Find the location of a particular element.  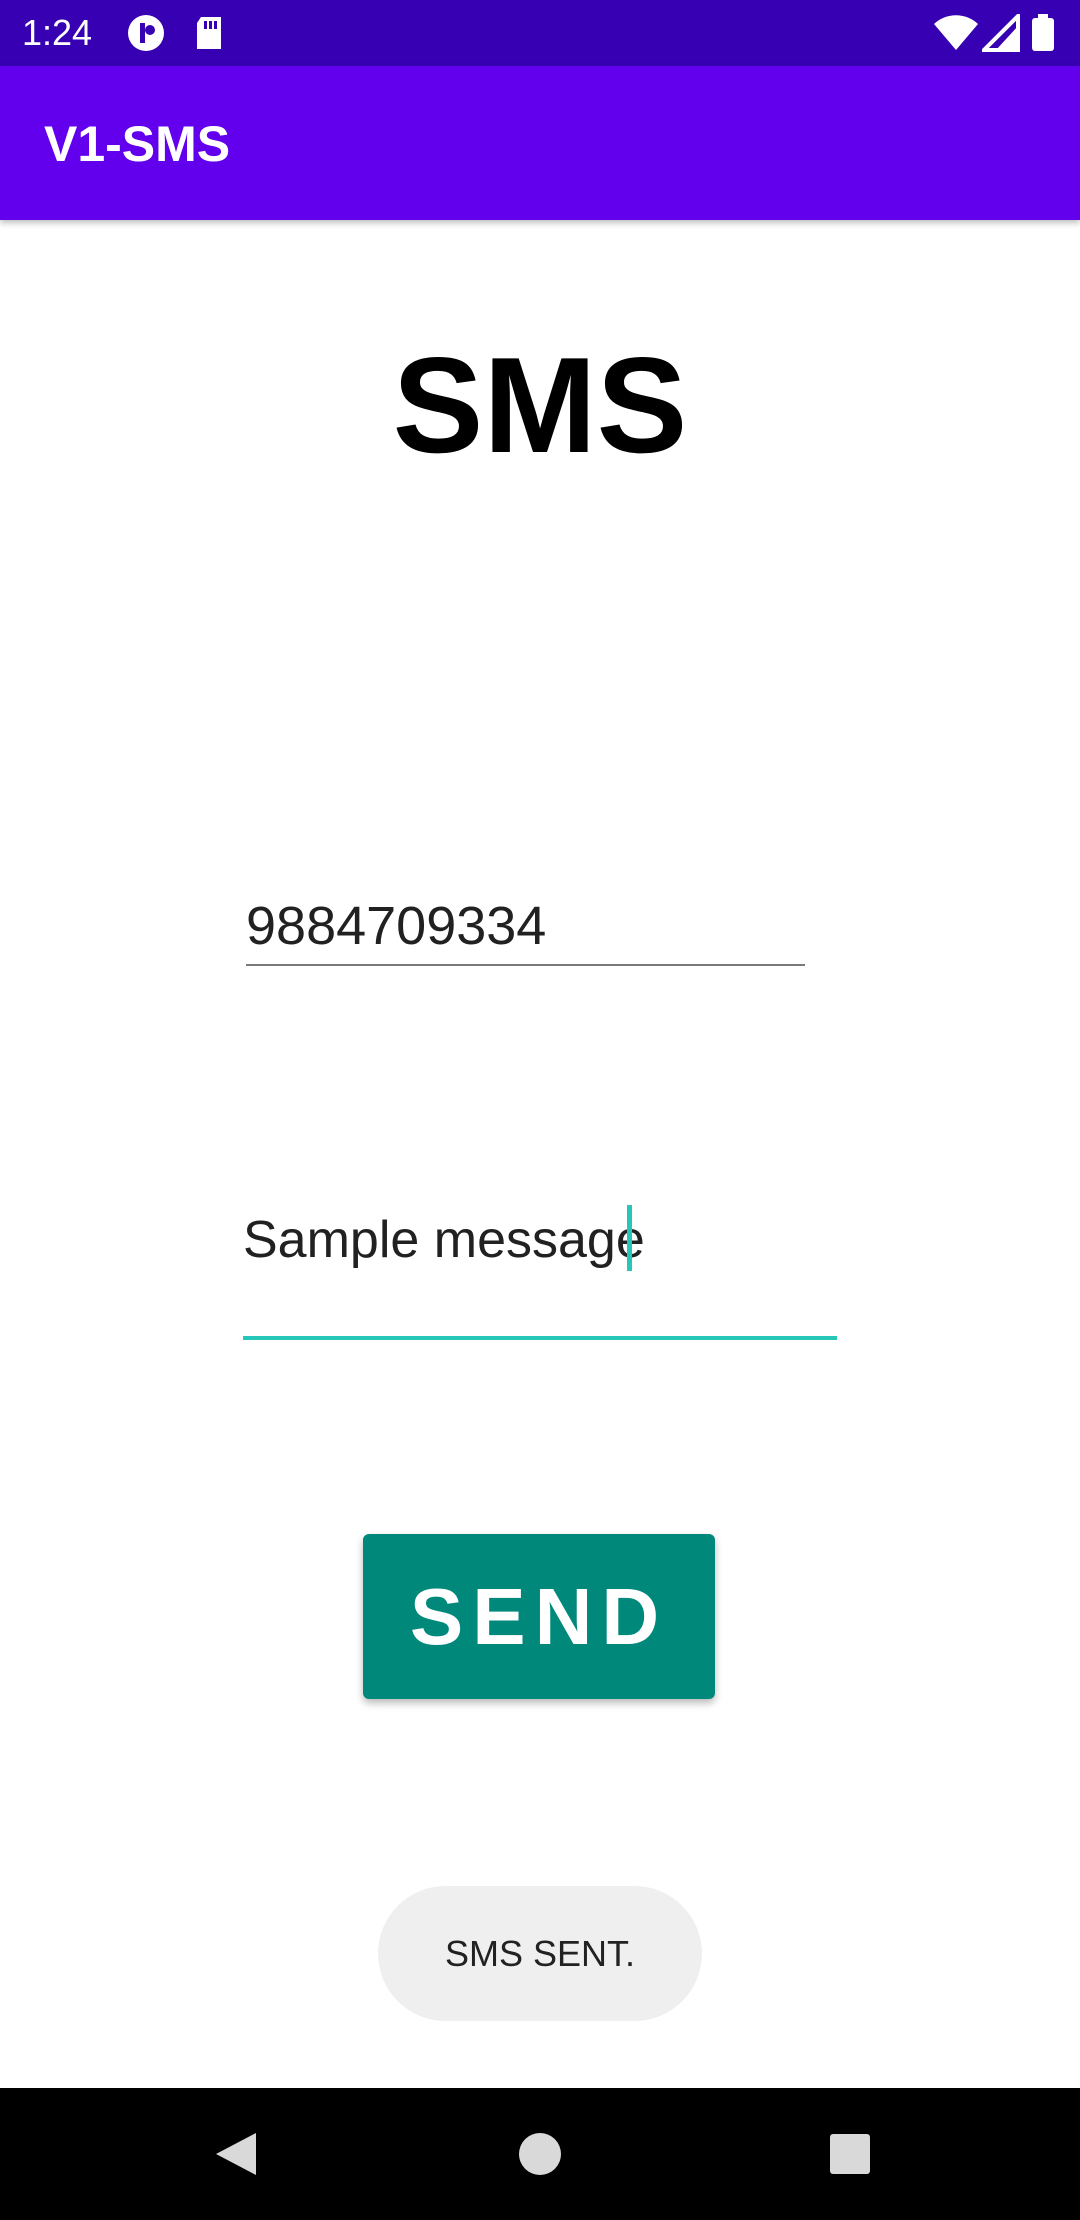

app-title: V1-SMS is located at coordinates (137, 144).